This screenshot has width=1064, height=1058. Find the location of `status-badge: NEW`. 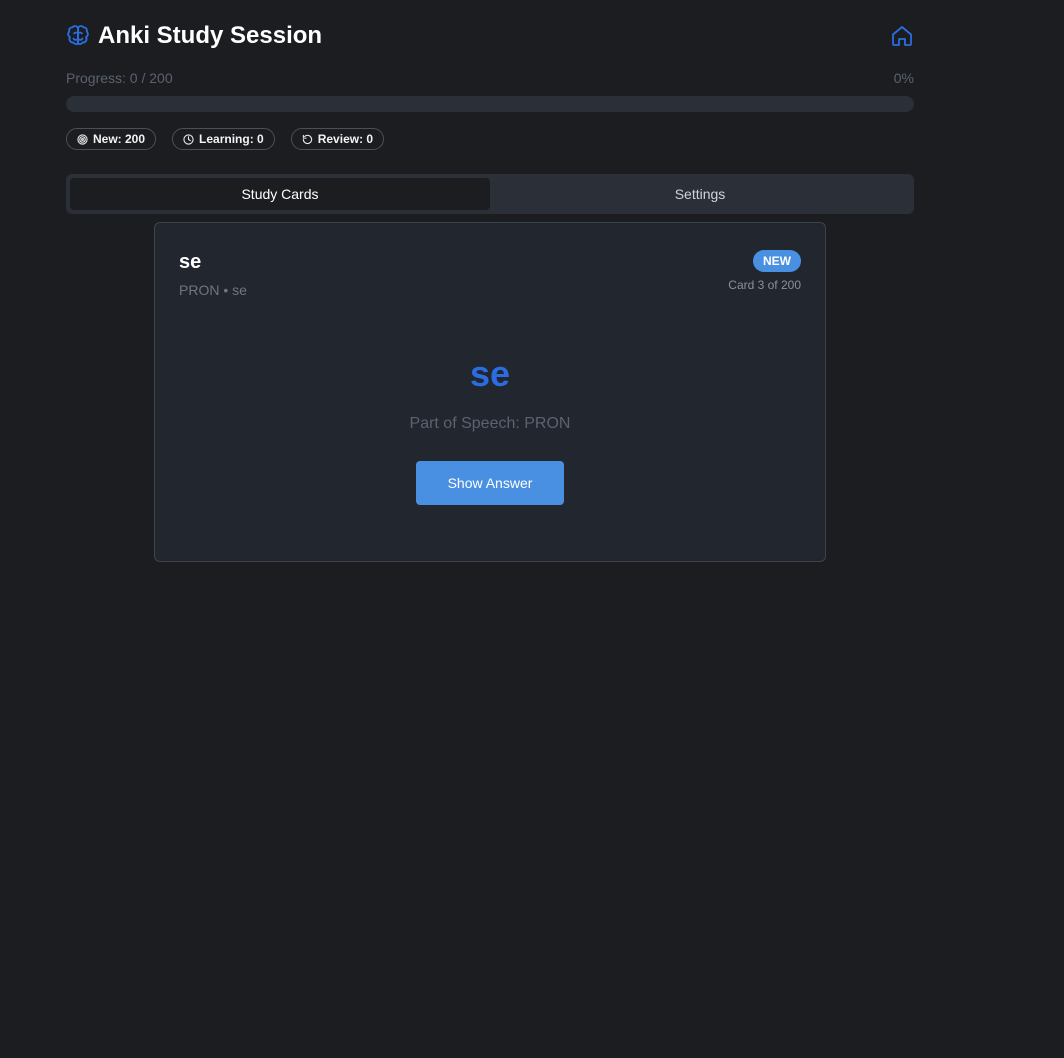

status-badge: NEW is located at coordinates (777, 261).